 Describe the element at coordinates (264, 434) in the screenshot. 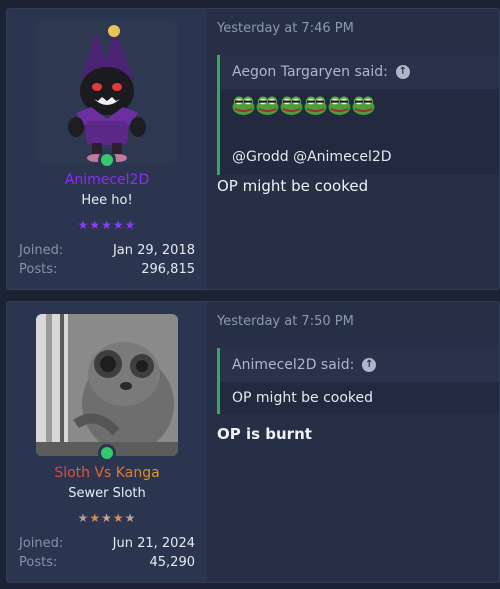

I see `post-message: OP is burnt` at that location.